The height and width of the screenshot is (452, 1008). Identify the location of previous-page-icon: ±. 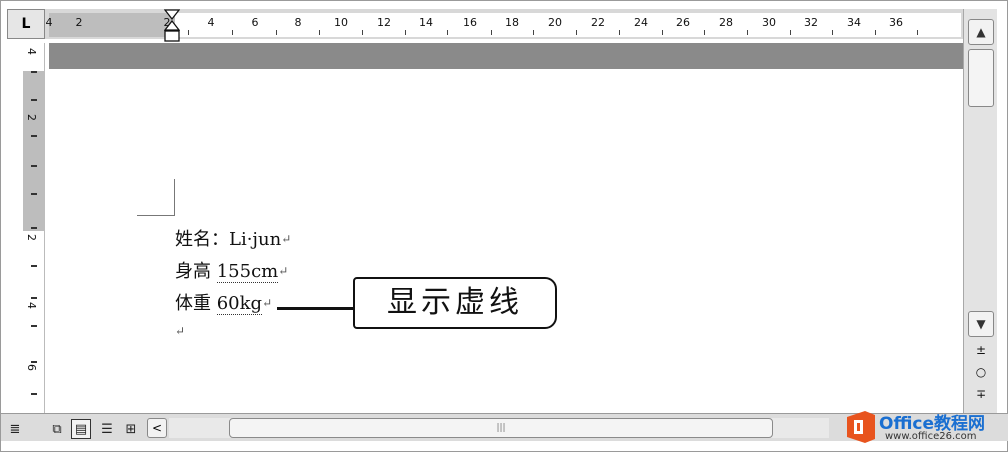
(981, 352).